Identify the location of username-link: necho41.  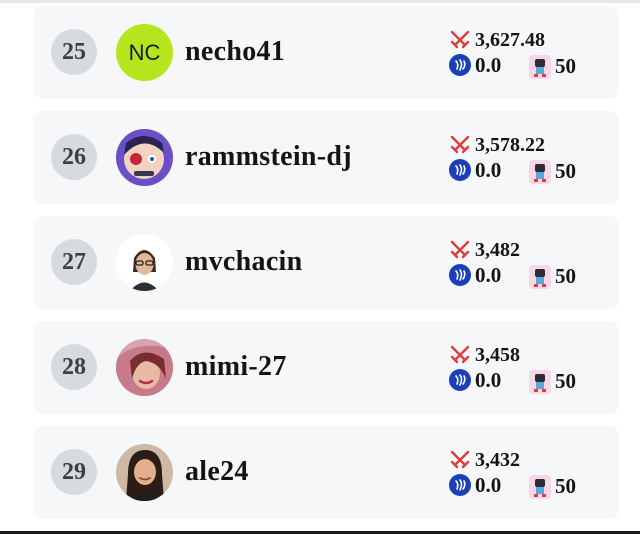
(235, 52).